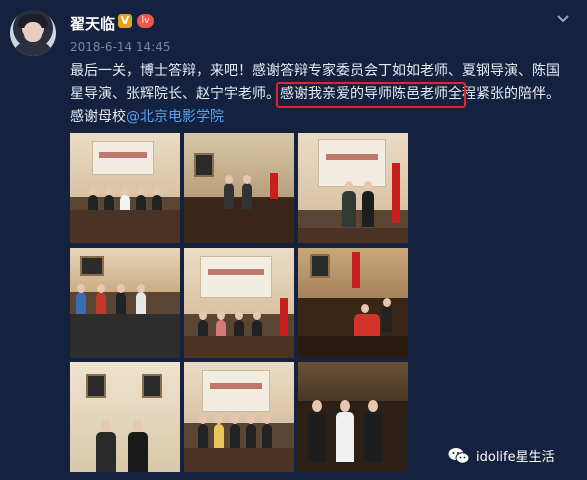 The width and height of the screenshot is (587, 480). Describe the element at coordinates (145, 21) in the screenshot. I see `level-badge: lv` at that location.